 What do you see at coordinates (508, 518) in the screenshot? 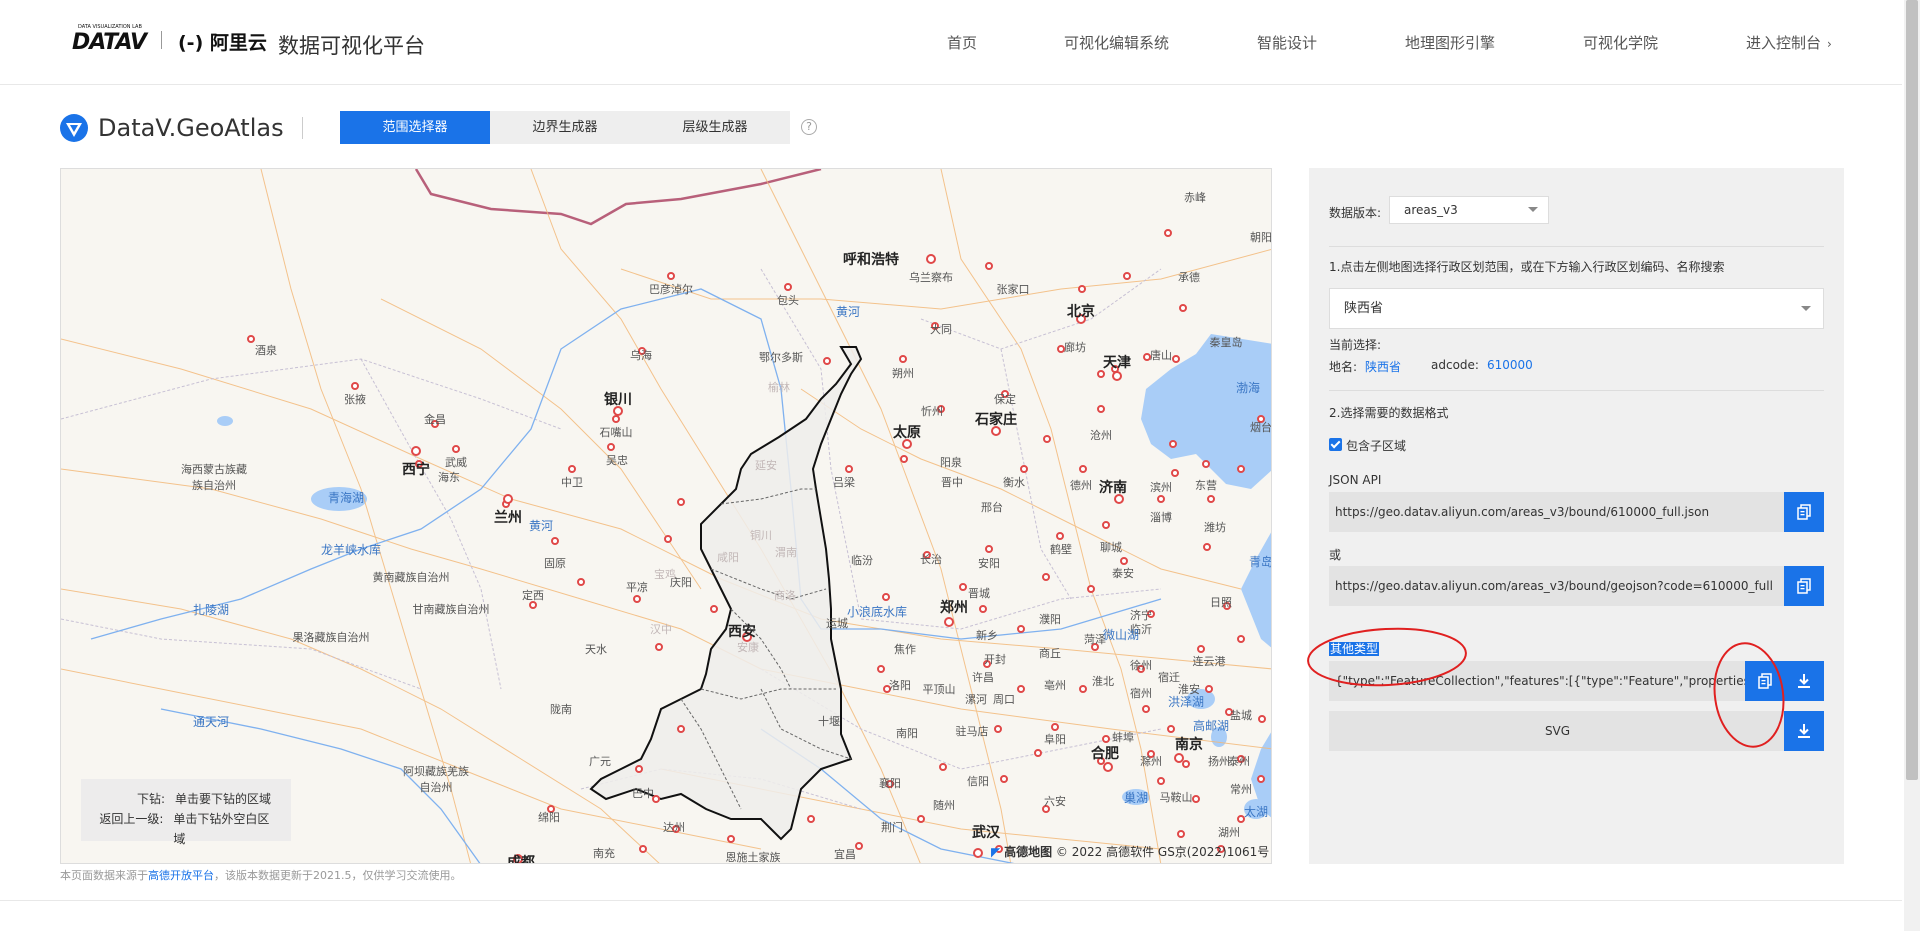
I see `city-label-lanzhou: 兰州` at bounding box center [508, 518].